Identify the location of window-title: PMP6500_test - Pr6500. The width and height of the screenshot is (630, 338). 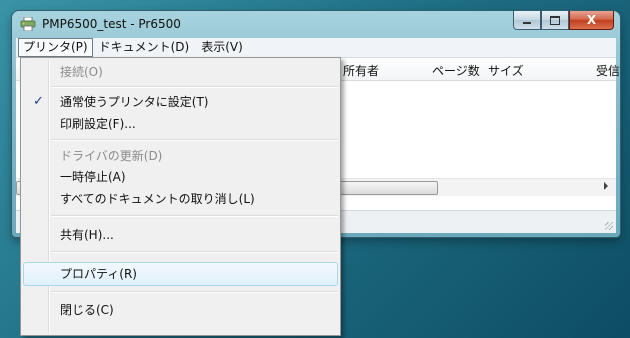
(111, 24).